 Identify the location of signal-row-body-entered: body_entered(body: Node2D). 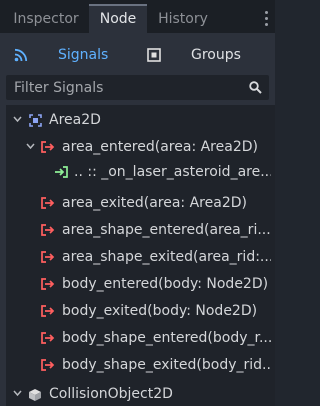
(140, 284).